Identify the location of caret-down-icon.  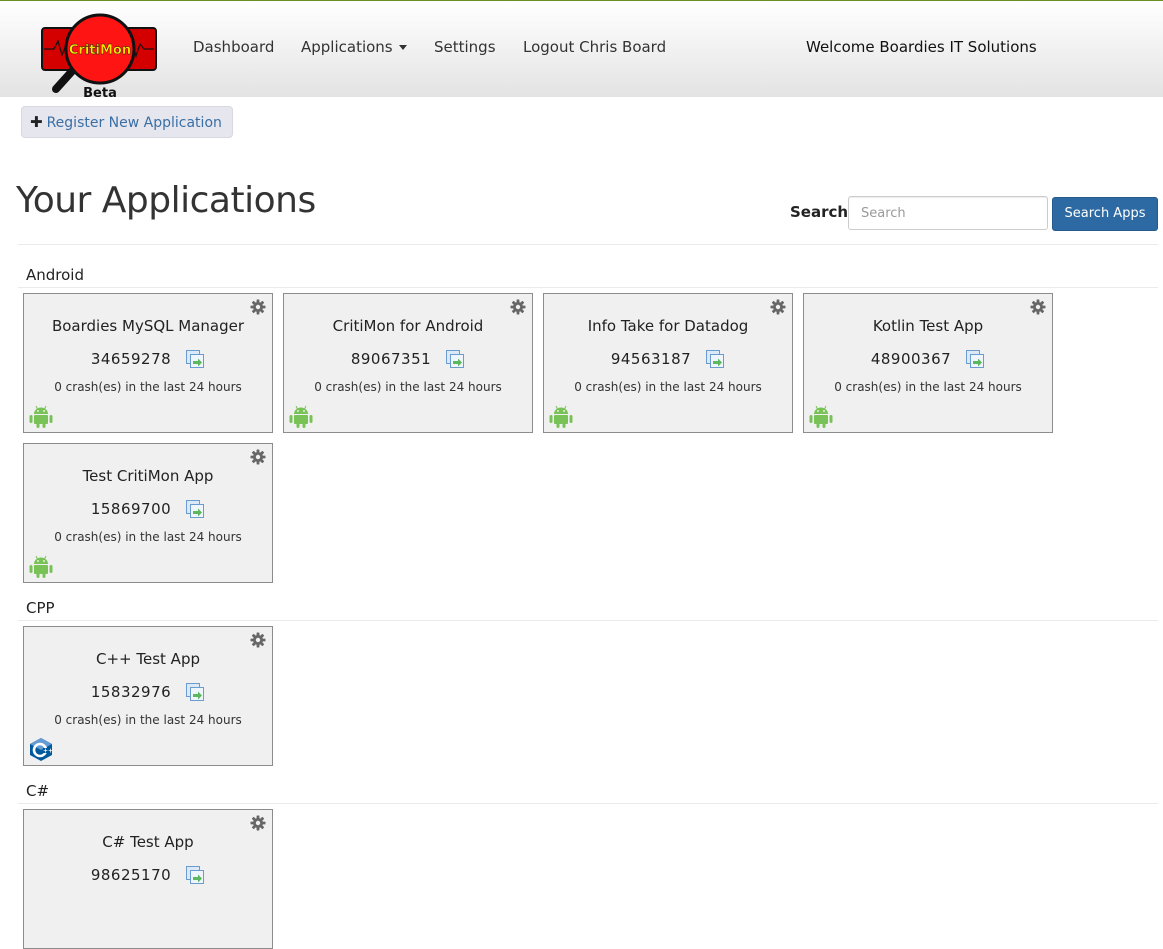
(402, 47).